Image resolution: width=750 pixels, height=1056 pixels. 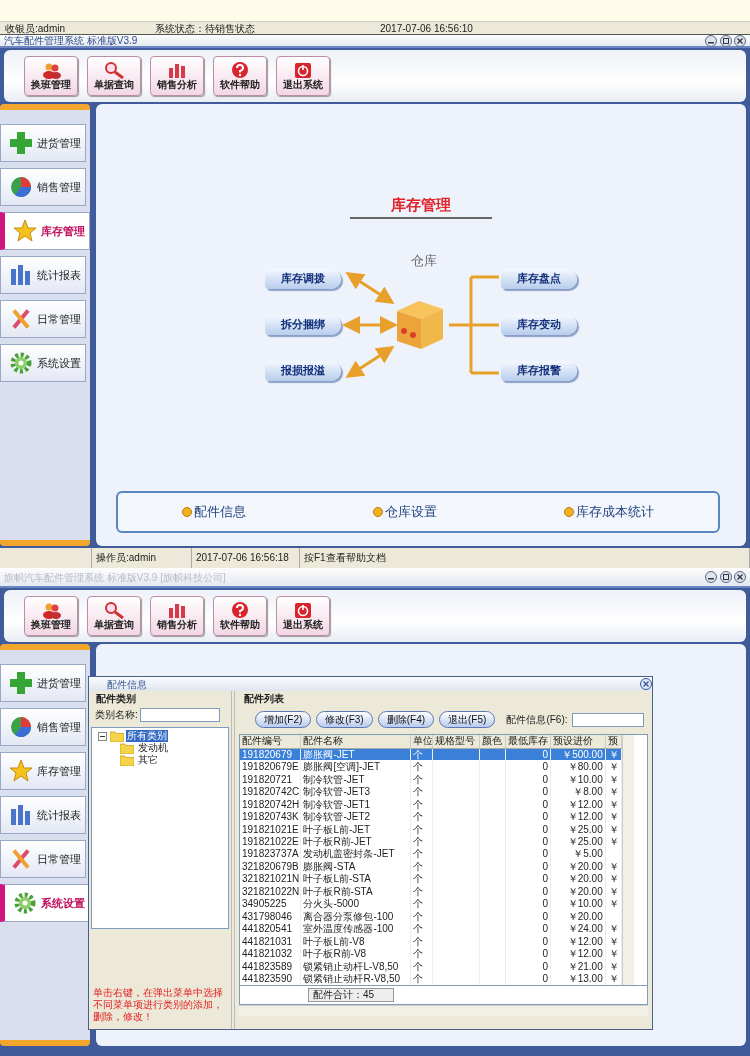 What do you see at coordinates (578, 891) in the screenshot?
I see `table-cell: ￥20.00` at bounding box center [578, 891].